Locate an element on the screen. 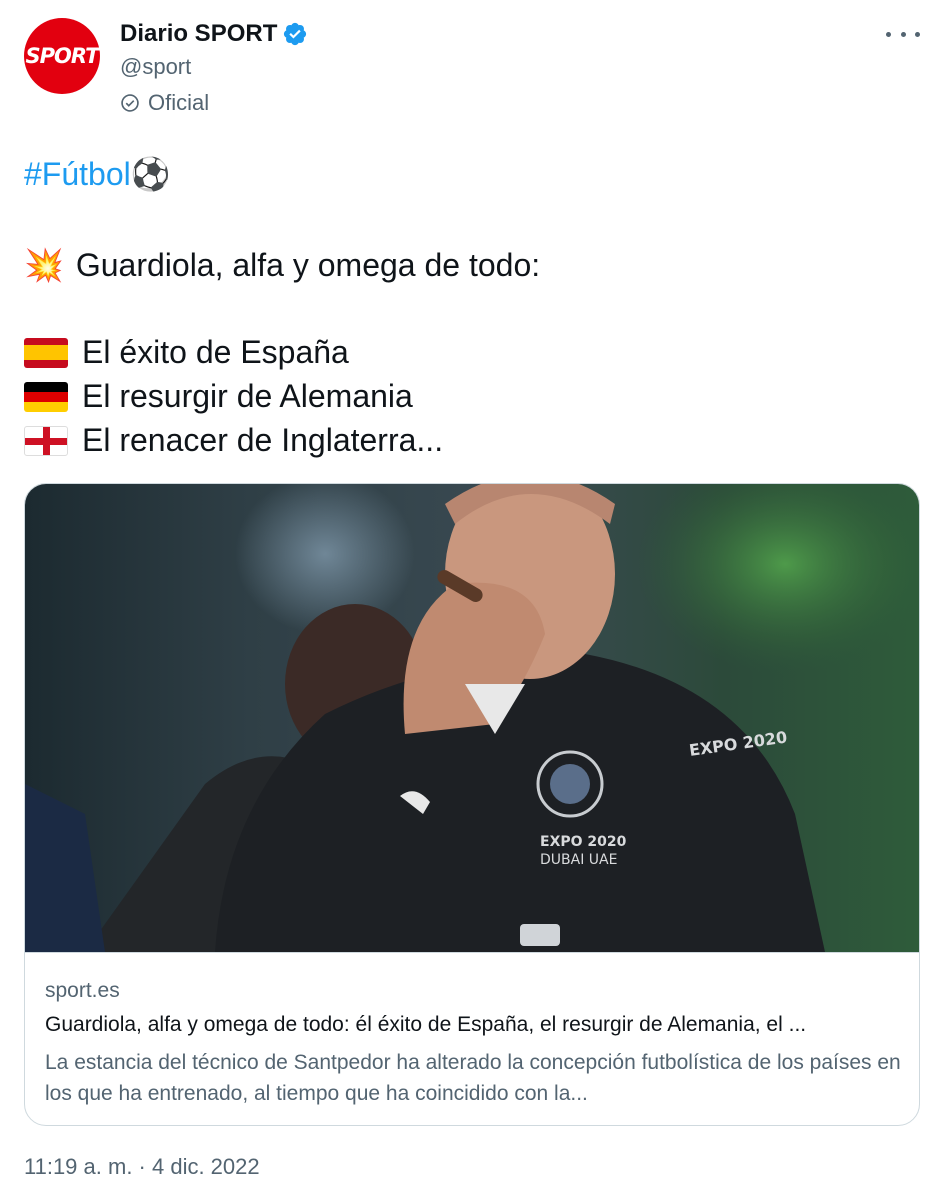  official-text: Oficial is located at coordinates (179, 102).